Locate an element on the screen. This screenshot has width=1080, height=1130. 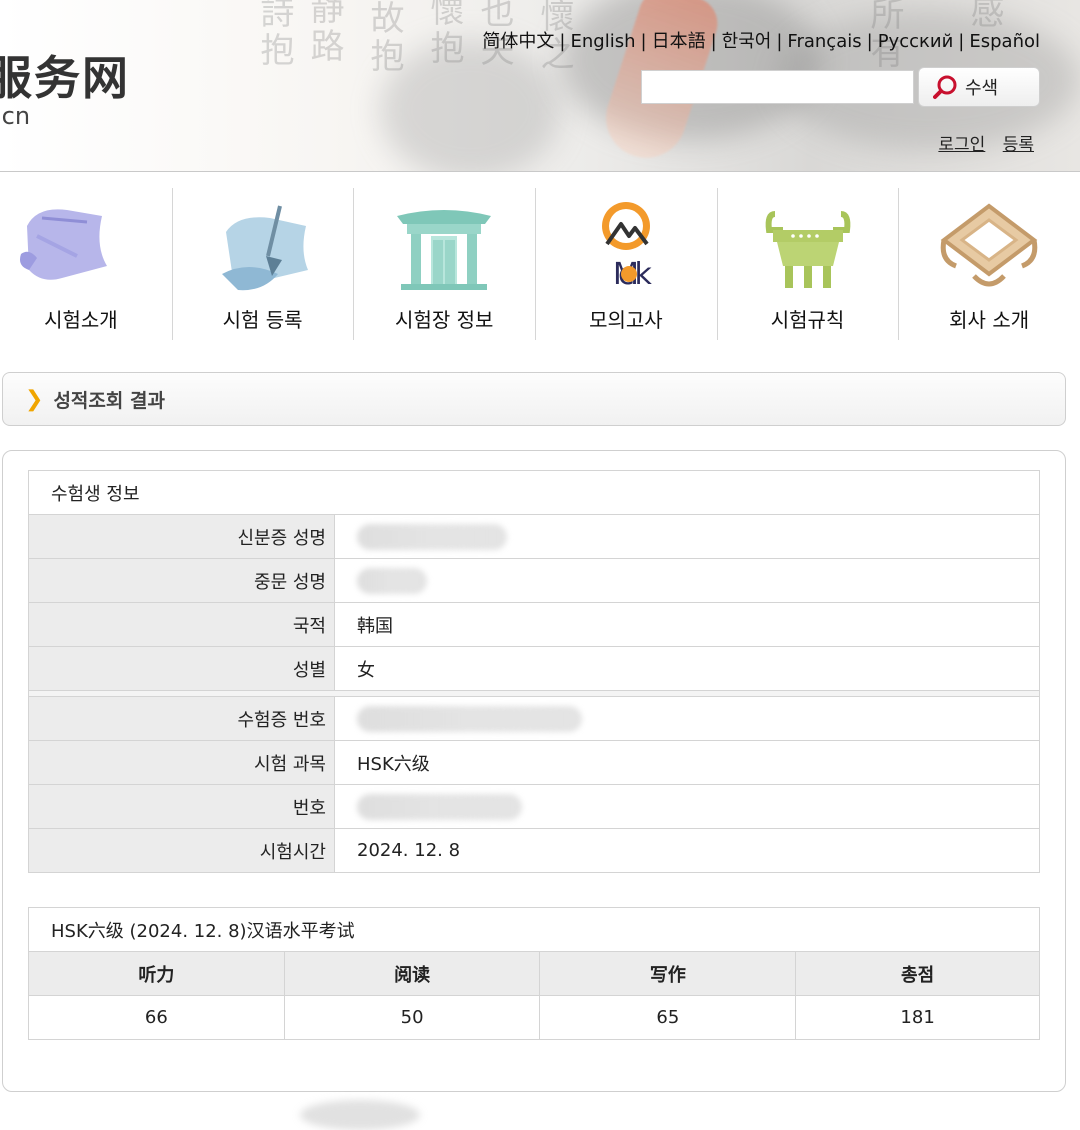
field-label: 수험증 번호 is located at coordinates (181, 718).